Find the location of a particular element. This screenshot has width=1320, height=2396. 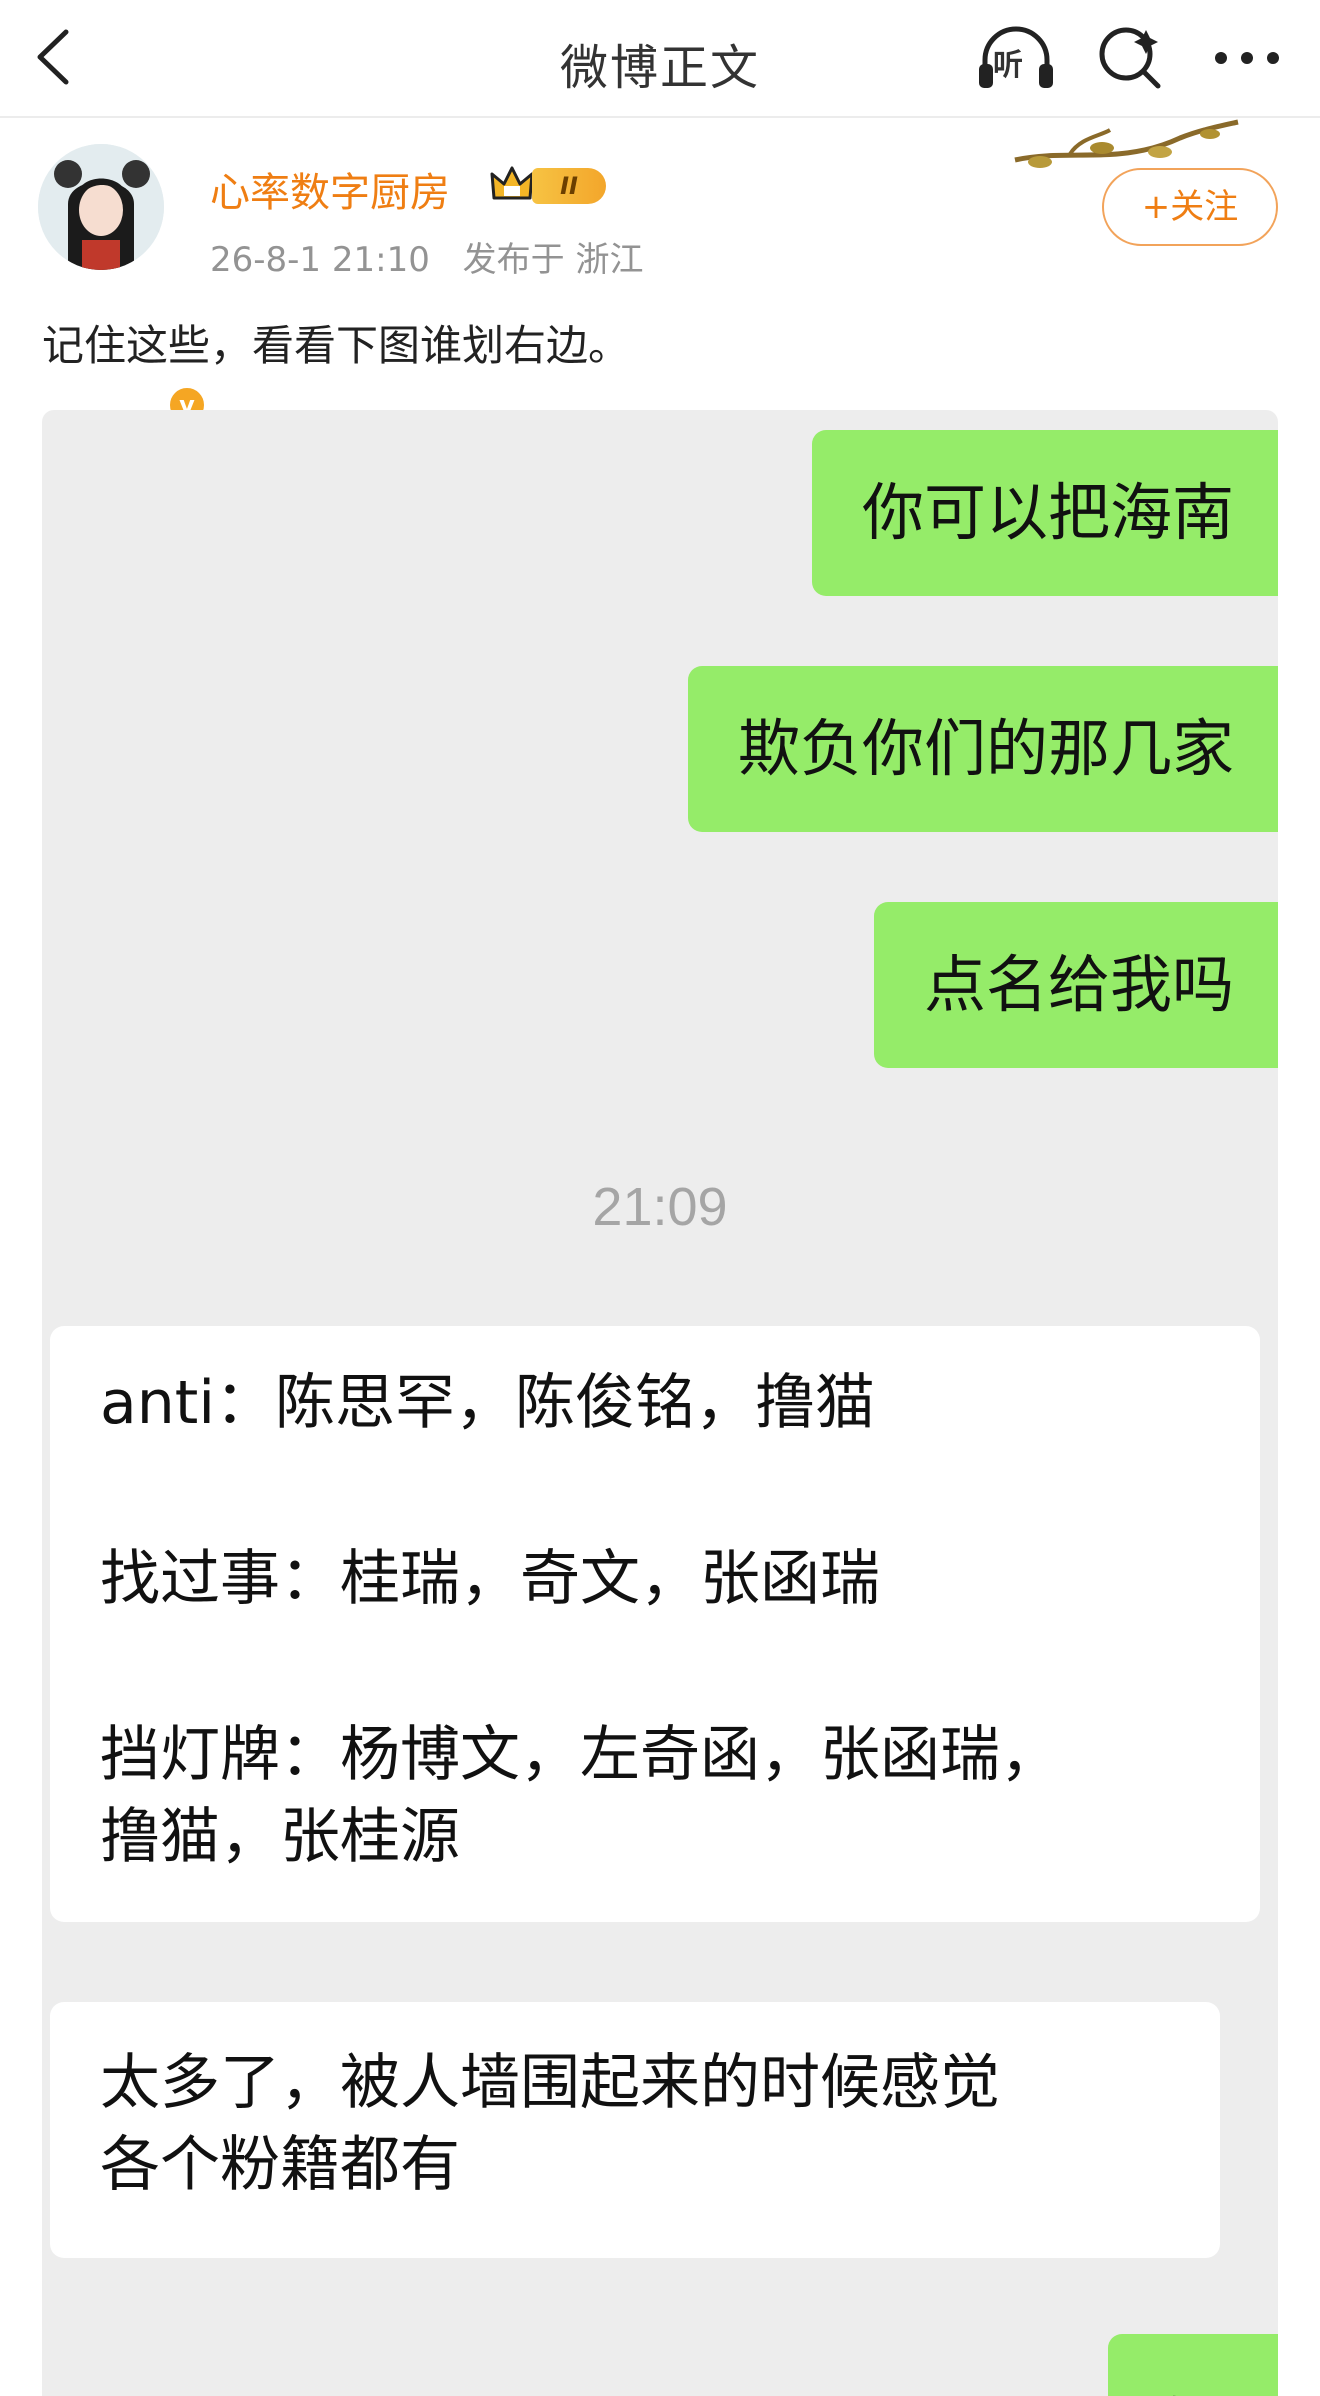

sent-message-bubble: 欺负你们的那几家 is located at coordinates (982, 749).